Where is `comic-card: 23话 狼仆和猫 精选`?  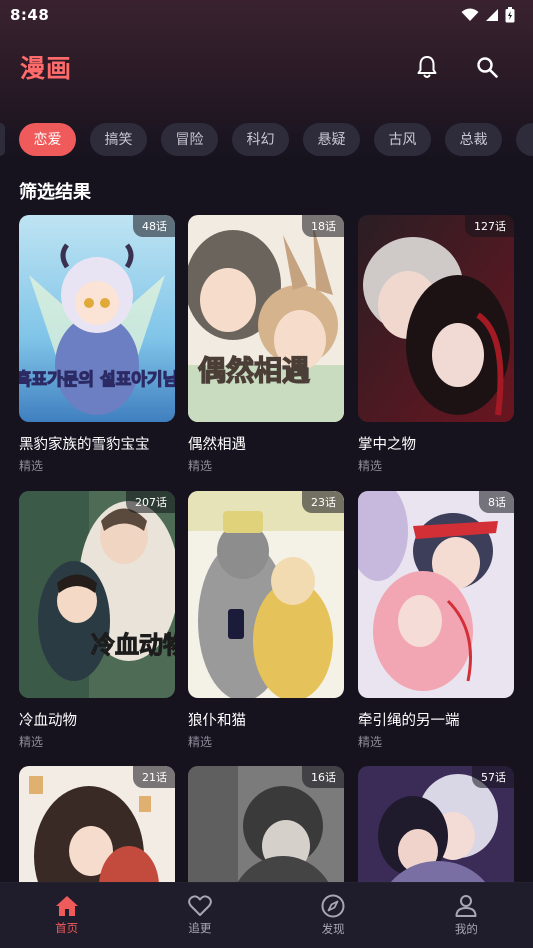 comic-card: 23话 狼仆和猫 精选 is located at coordinates (266, 620).